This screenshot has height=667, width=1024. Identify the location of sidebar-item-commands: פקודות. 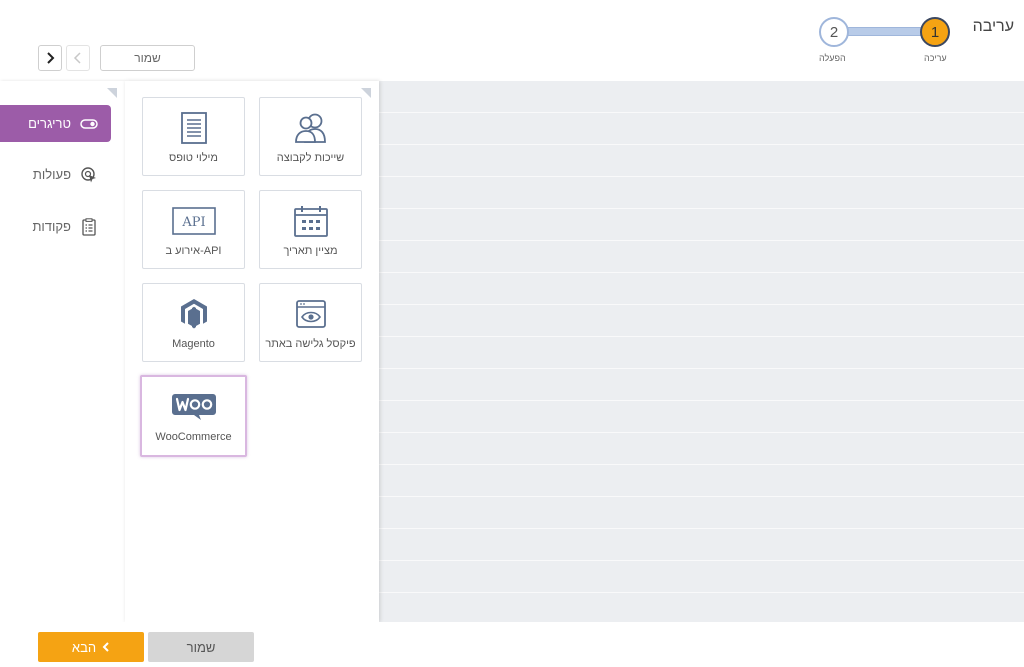
(55, 226).